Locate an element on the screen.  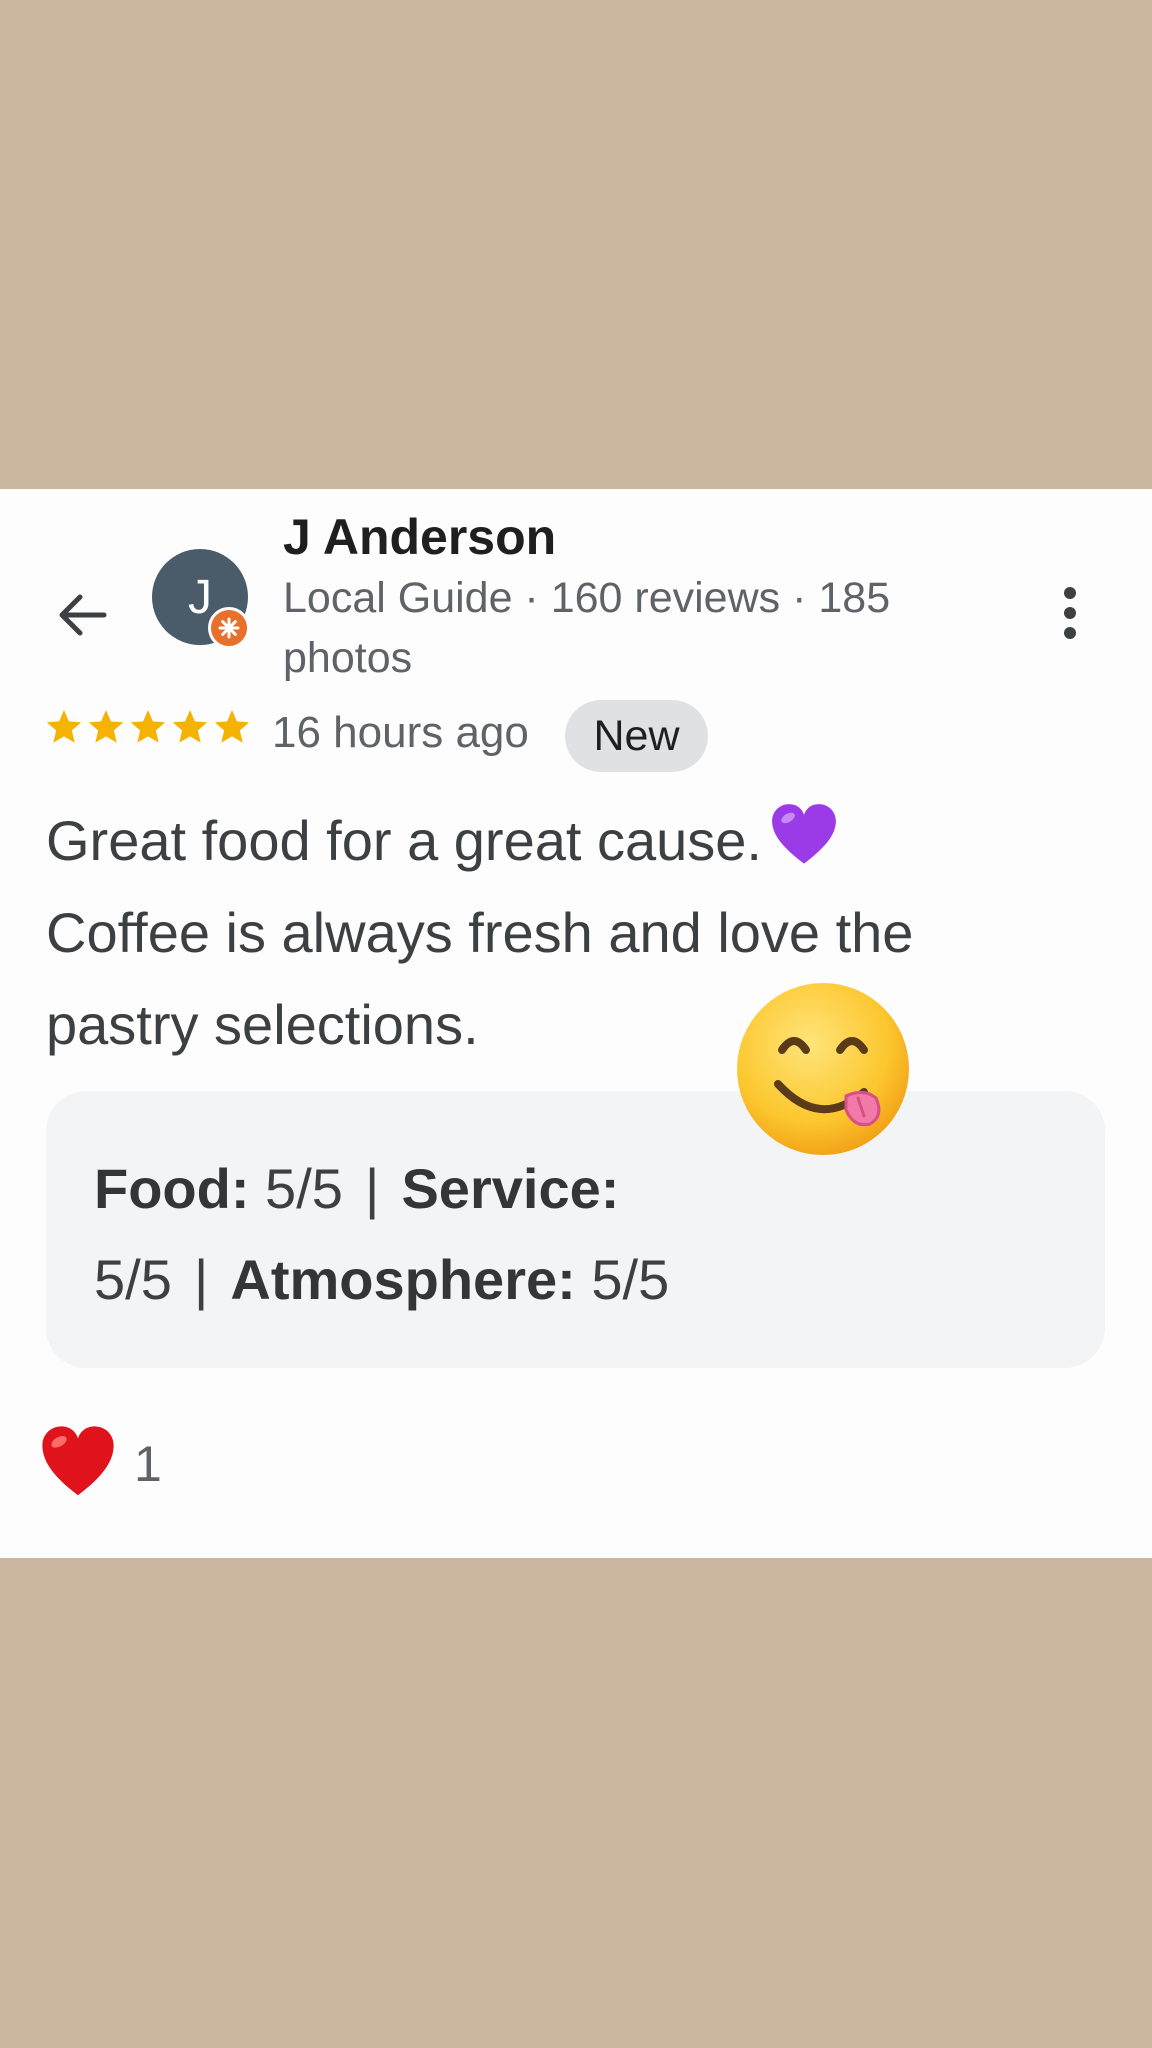
reviewer-name: J Anderson is located at coordinates (419, 537).